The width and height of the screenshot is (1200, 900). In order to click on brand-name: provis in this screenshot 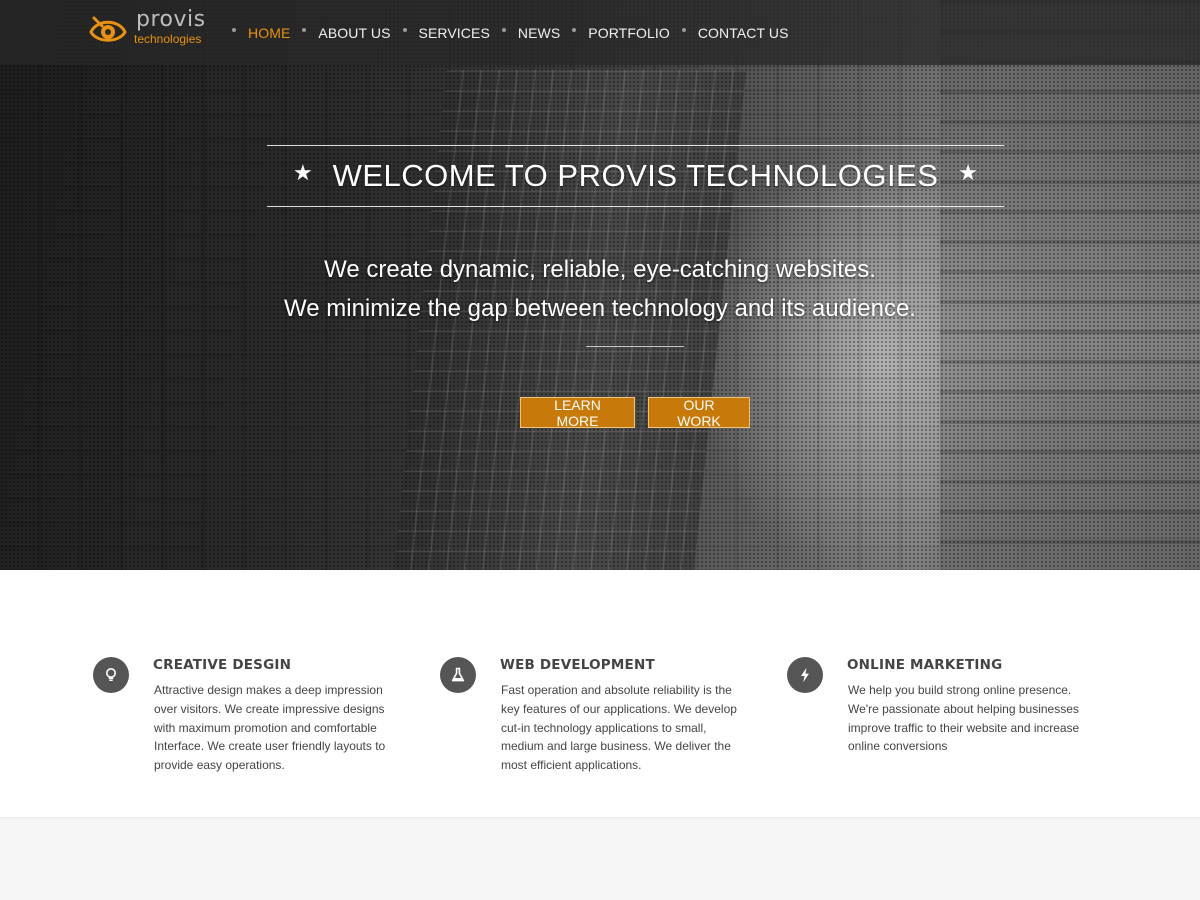, I will do `click(171, 19)`.